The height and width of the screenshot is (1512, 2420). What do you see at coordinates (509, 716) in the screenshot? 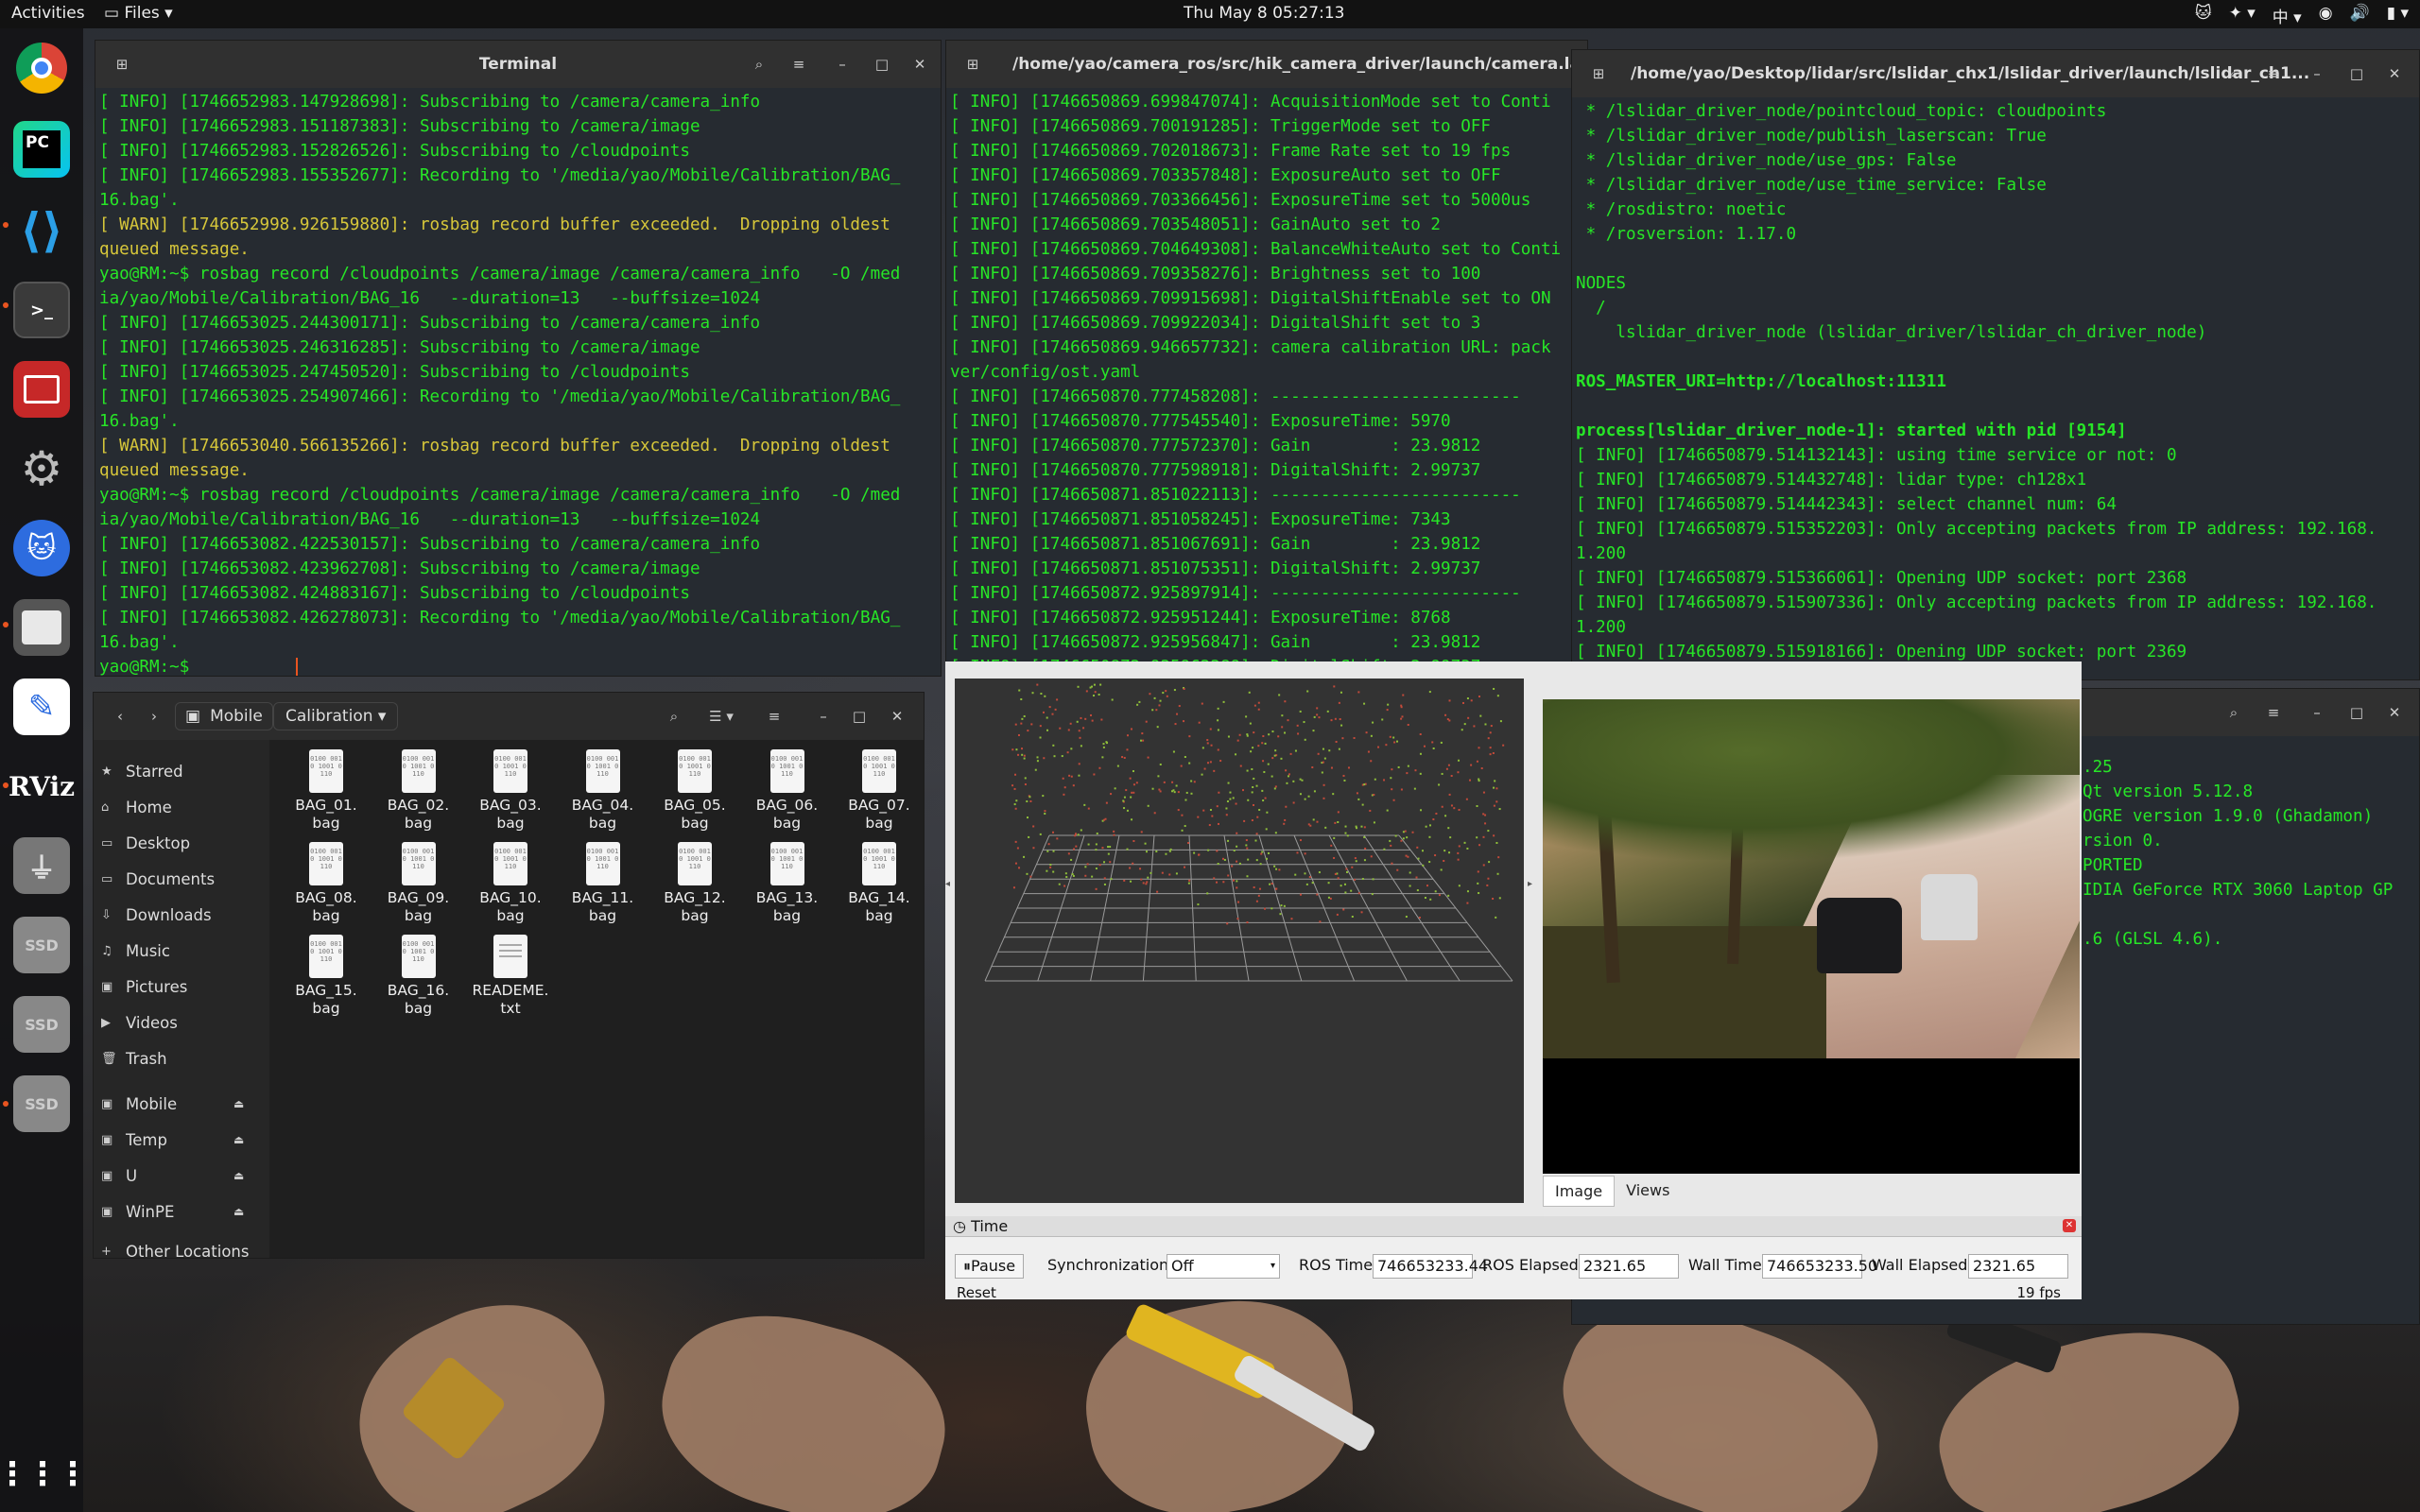
I see `file-manager-header: ‹ › ▣ Mobile Calibration ▾ ⌕ ☰ ▾ ≡ – □ ✕` at bounding box center [509, 716].